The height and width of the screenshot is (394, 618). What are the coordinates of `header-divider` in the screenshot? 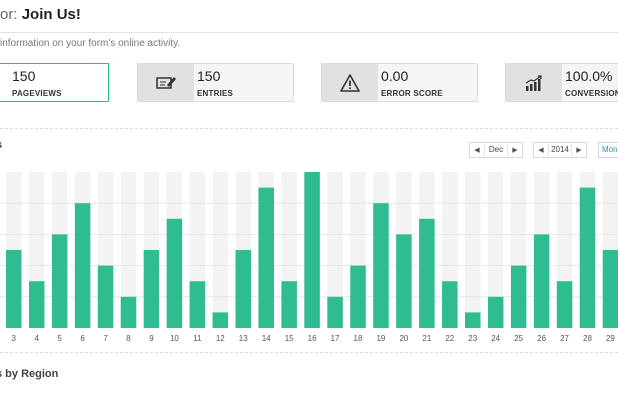 It's located at (309, 32).